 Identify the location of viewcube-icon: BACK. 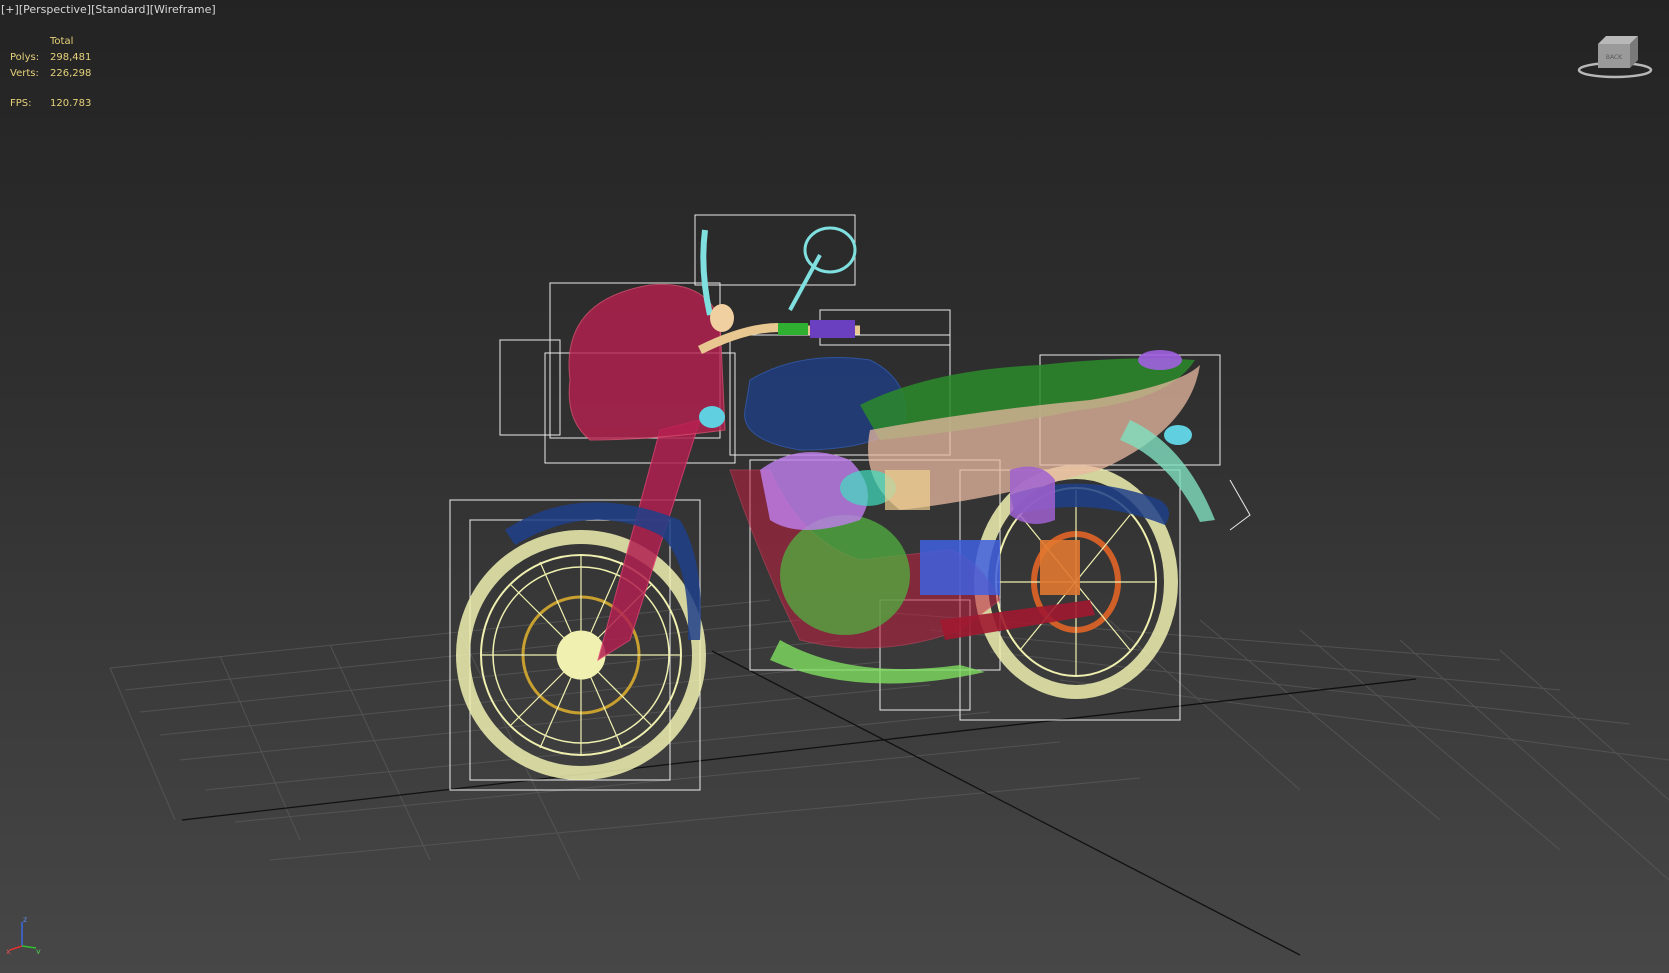
(1615, 57).